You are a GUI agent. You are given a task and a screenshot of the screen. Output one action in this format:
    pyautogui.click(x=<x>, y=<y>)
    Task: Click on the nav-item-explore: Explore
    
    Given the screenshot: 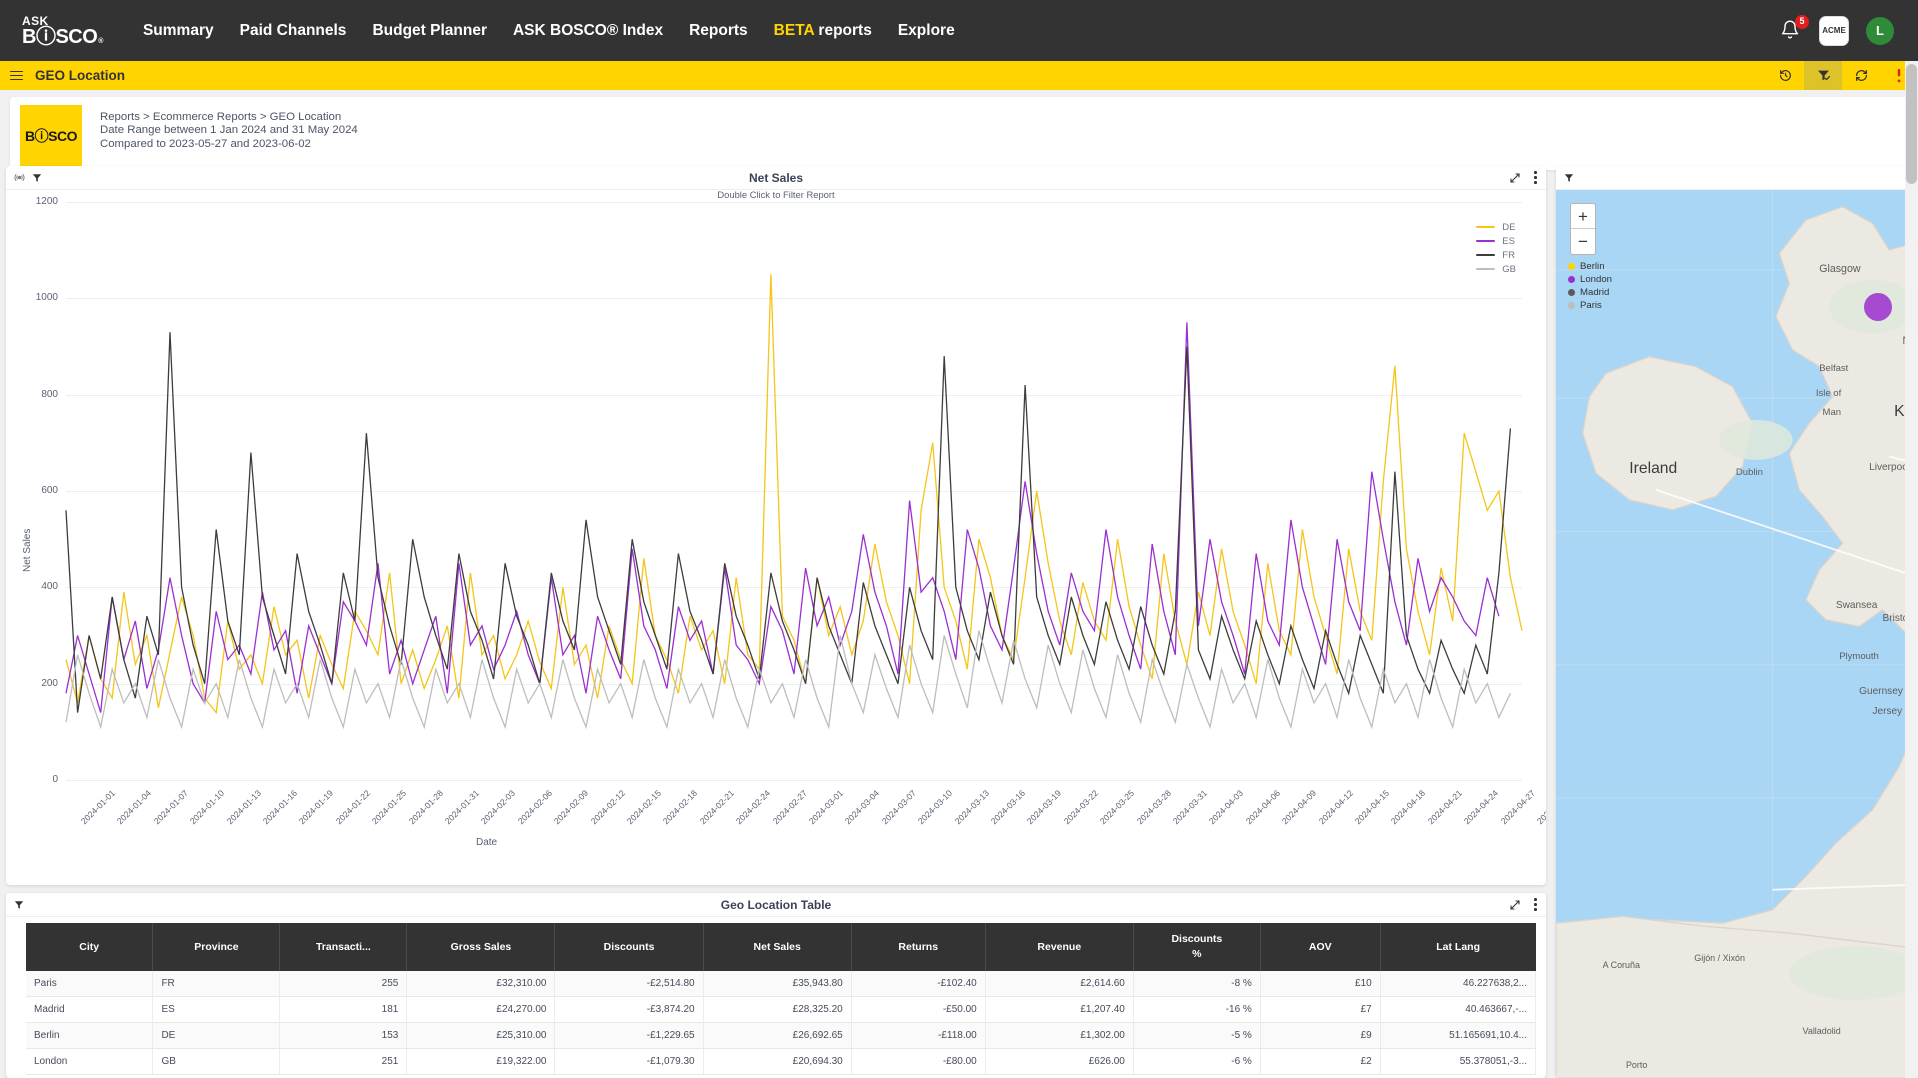 What is the action you would take?
    pyautogui.click(x=926, y=31)
    